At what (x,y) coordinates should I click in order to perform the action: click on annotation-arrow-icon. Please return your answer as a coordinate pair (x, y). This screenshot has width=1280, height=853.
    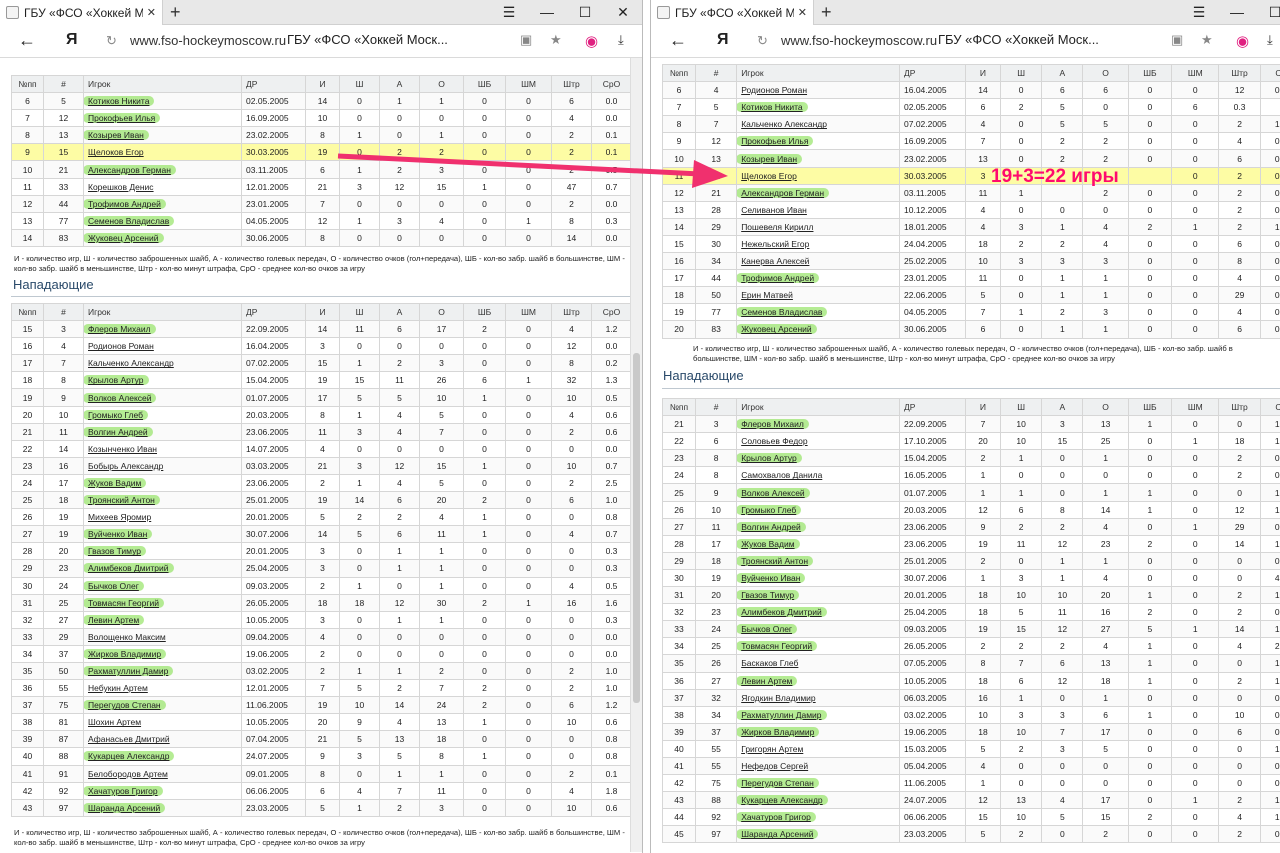
    Looking at the image, I should click on (532, 170).